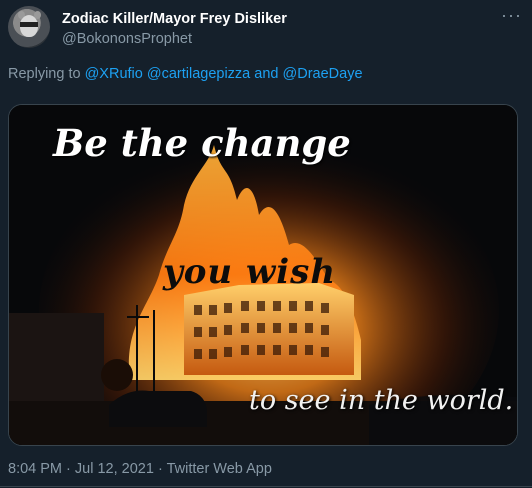  What do you see at coordinates (323, 74) in the screenshot?
I see `mention-link-draedaye: @DraeDaye` at bounding box center [323, 74].